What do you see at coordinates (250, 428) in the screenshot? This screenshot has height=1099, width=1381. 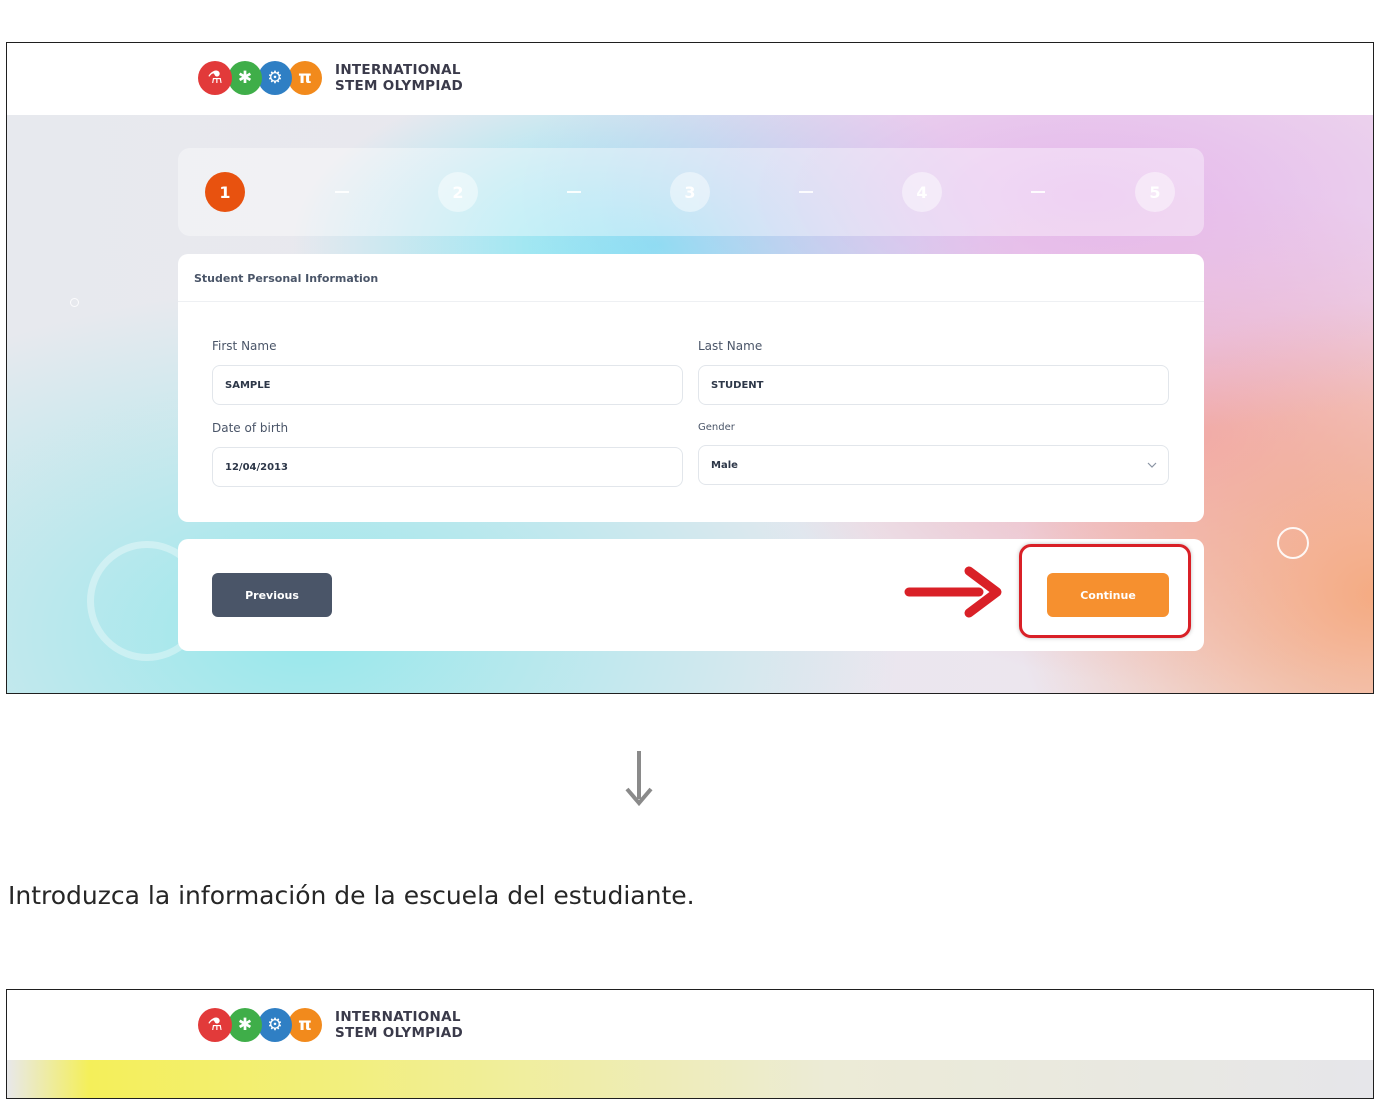 I see `dob-label: Date of birth` at bounding box center [250, 428].